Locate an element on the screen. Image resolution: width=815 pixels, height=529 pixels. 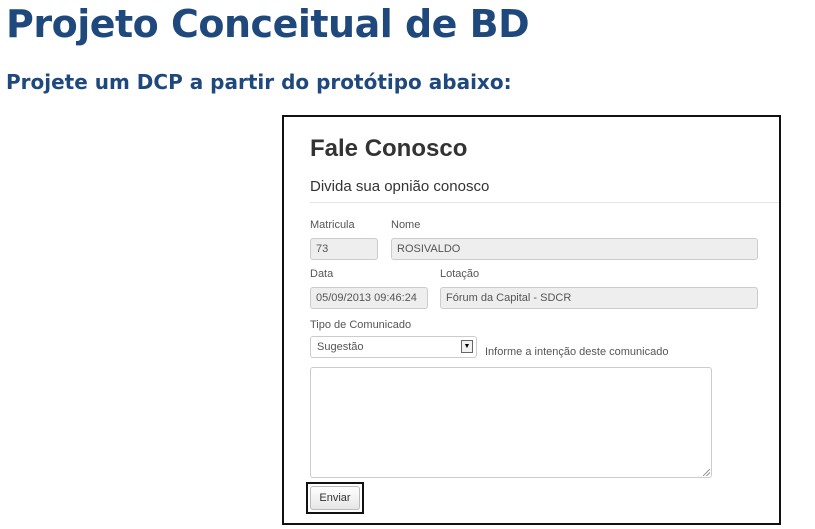
matricula-label: Matricula is located at coordinates (332, 225).